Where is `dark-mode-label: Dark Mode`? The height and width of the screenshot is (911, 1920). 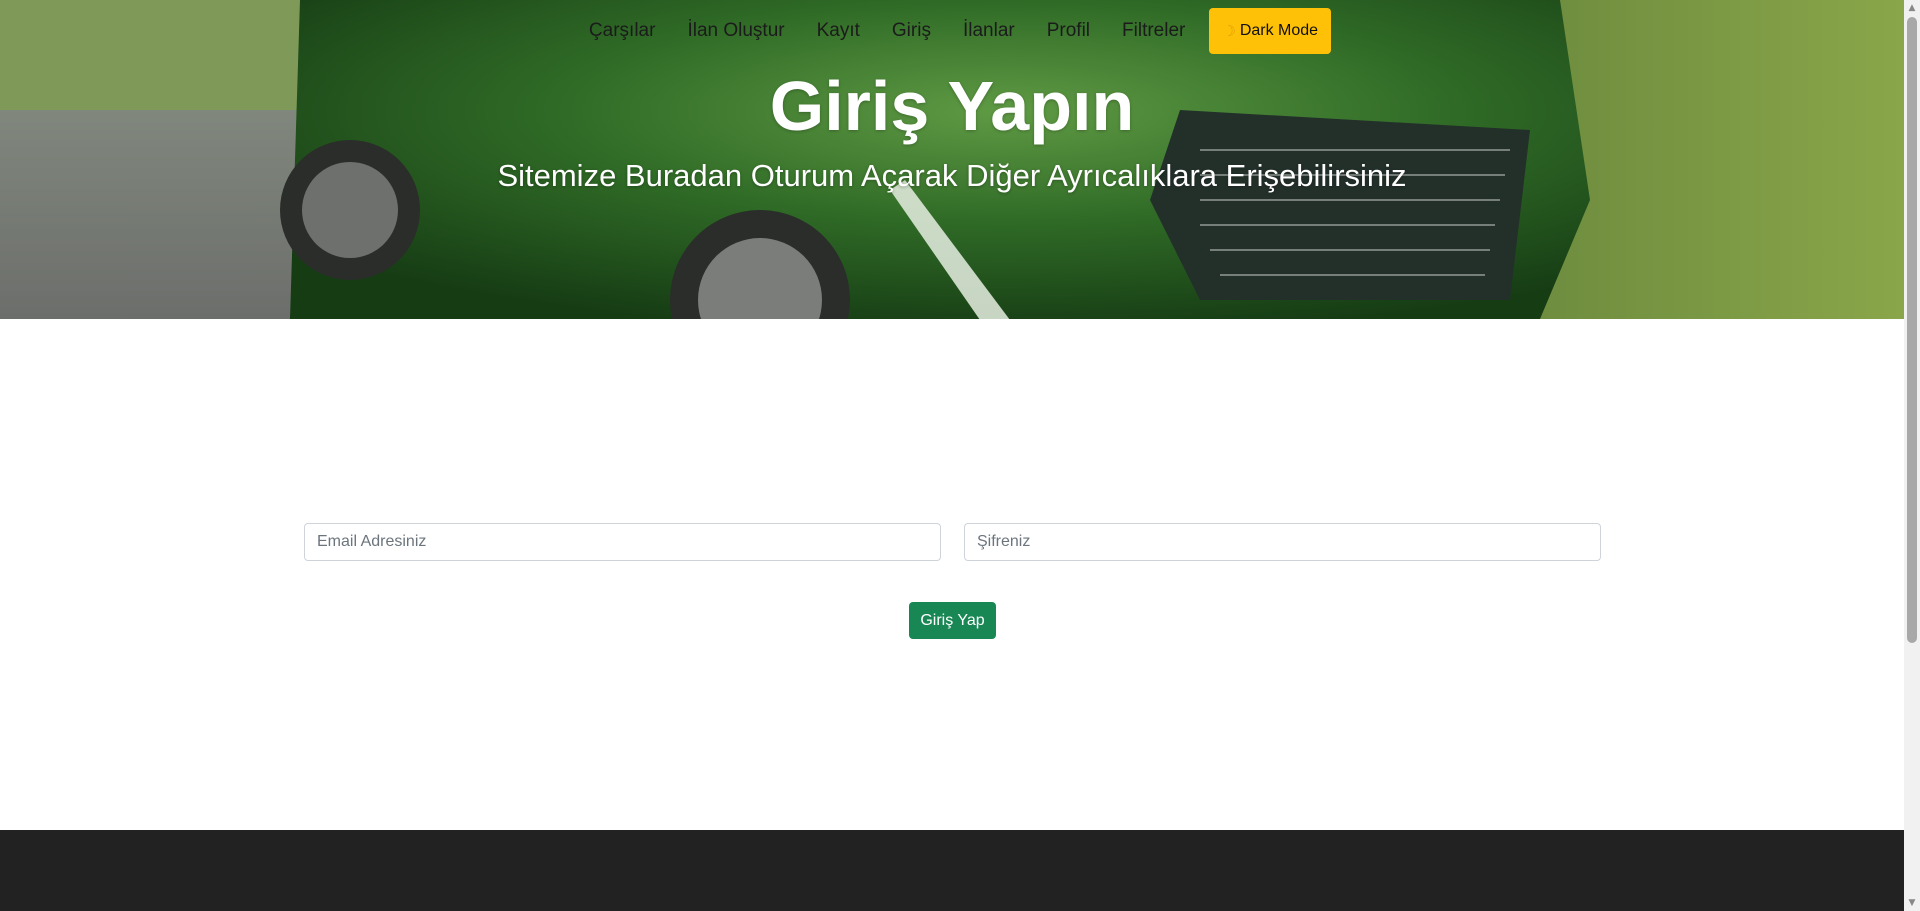
dark-mode-label: Dark Mode is located at coordinates (1279, 30).